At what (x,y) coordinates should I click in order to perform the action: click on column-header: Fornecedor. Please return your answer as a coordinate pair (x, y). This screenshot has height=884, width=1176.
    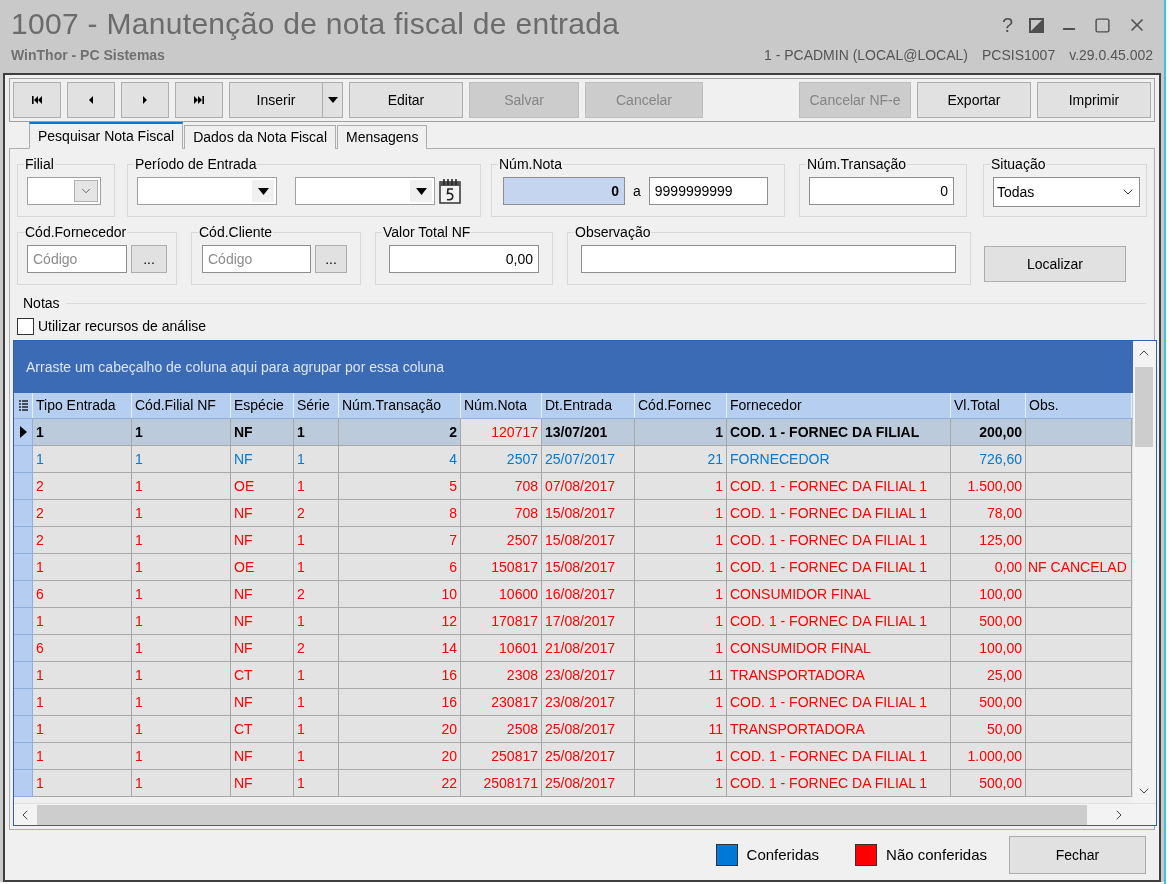
    Looking at the image, I should click on (839, 405).